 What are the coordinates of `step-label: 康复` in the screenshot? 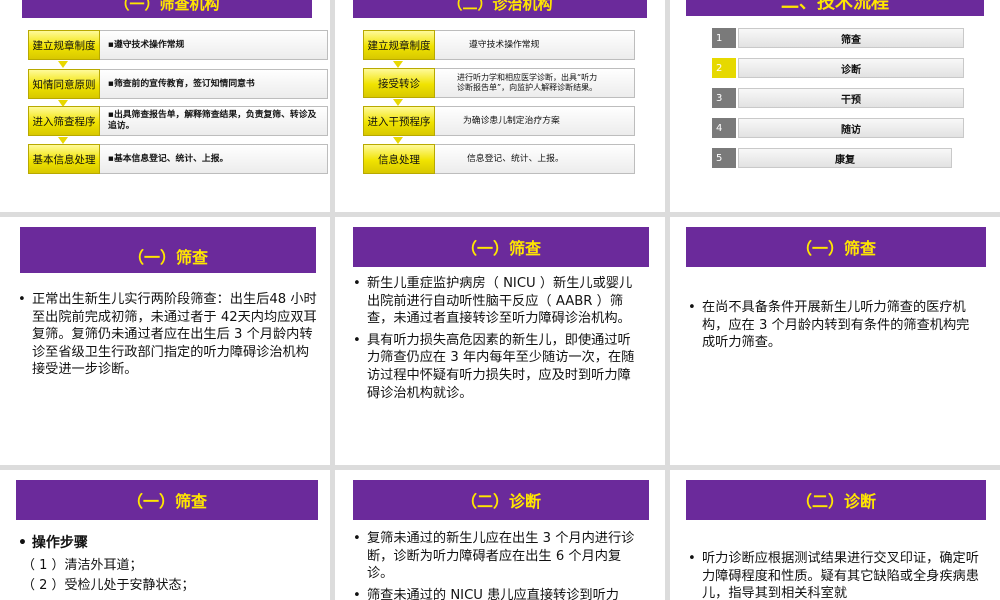 It's located at (845, 158).